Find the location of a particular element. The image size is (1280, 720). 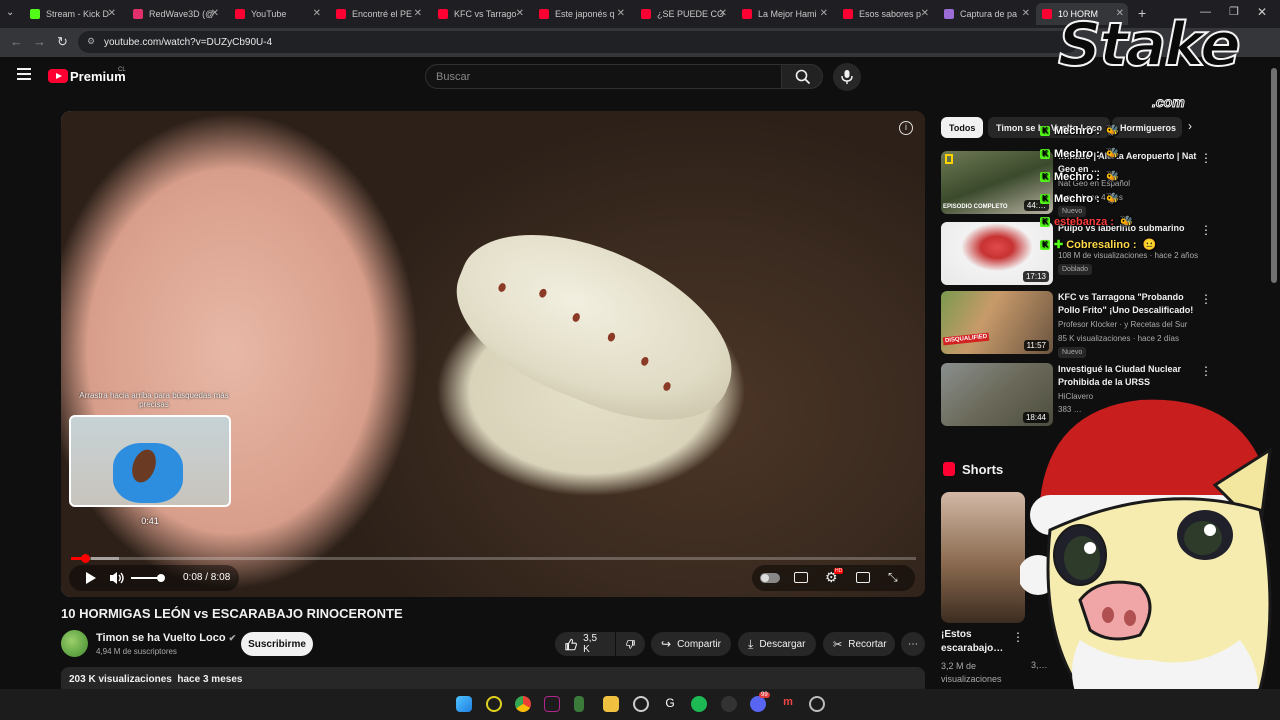

browser-tab: ¿SE PUEDE CO ✕ is located at coordinates (683, 14).